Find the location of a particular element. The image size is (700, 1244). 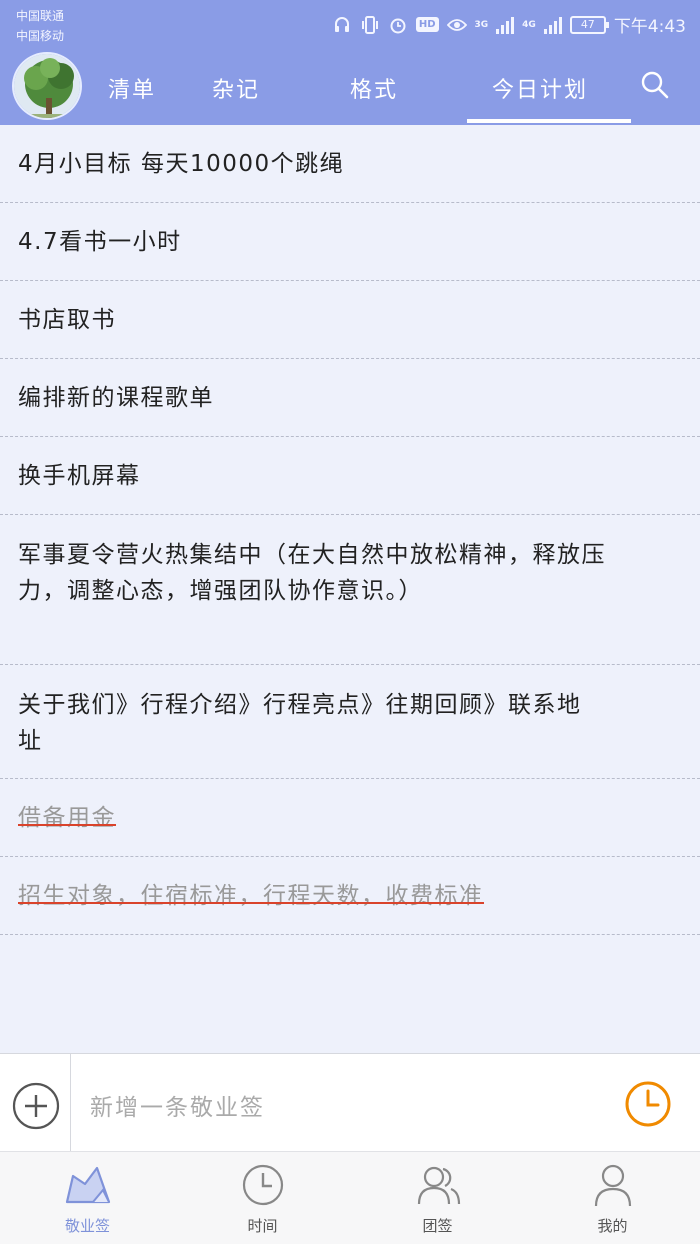

item-text: 编排新的课程歌单 is located at coordinates (116, 398).